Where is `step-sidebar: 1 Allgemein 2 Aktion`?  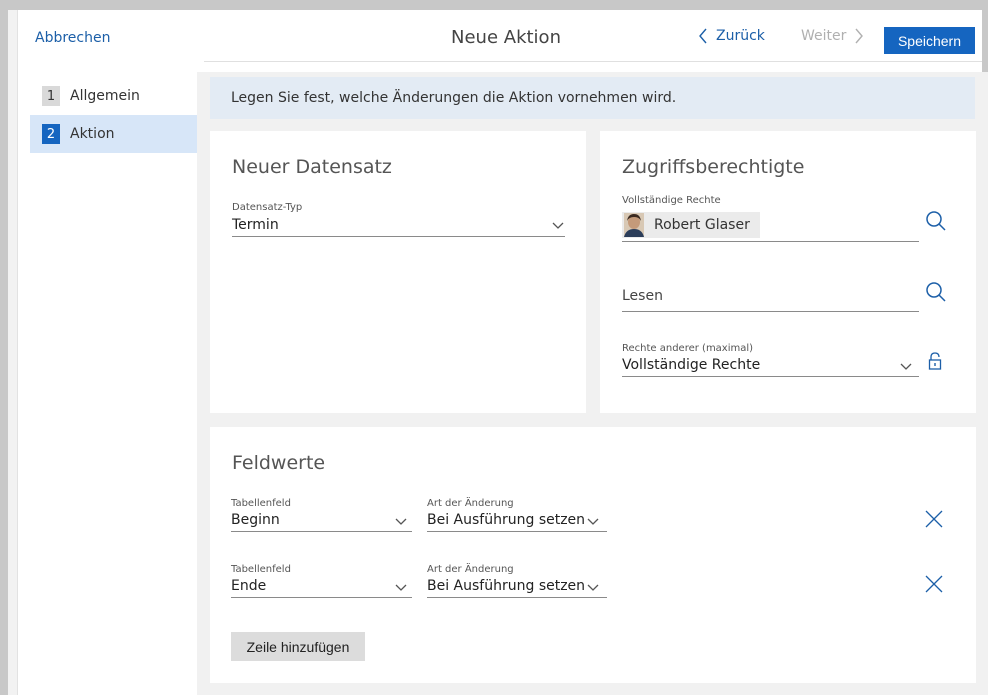 step-sidebar: 1 Allgemein 2 Aktion is located at coordinates (113, 115).